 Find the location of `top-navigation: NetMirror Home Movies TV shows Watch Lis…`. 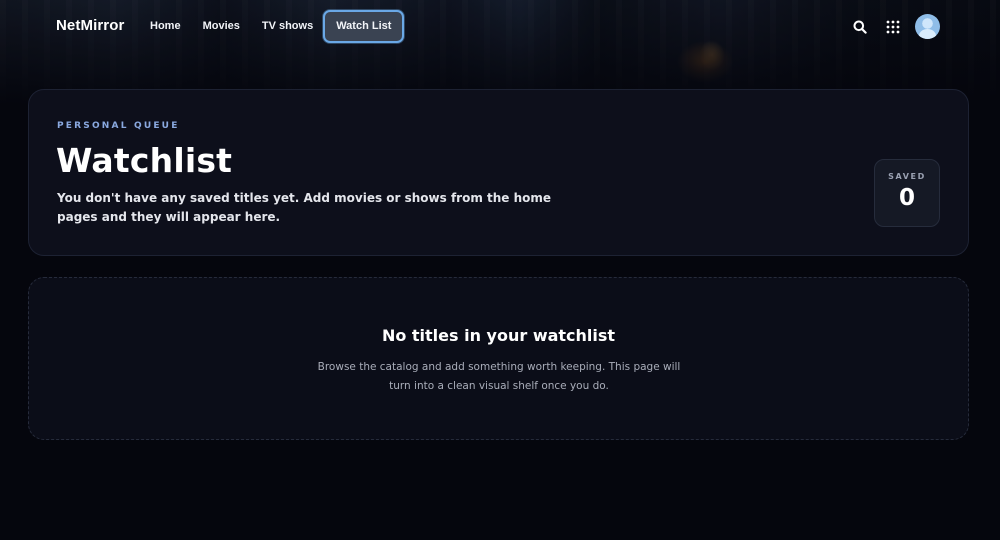

top-navigation: NetMirror Home Movies TV shows Watch Lis… is located at coordinates (500, 27).